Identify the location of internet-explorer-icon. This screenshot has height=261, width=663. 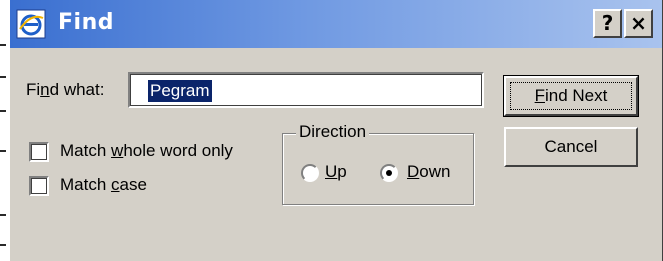
(31, 24).